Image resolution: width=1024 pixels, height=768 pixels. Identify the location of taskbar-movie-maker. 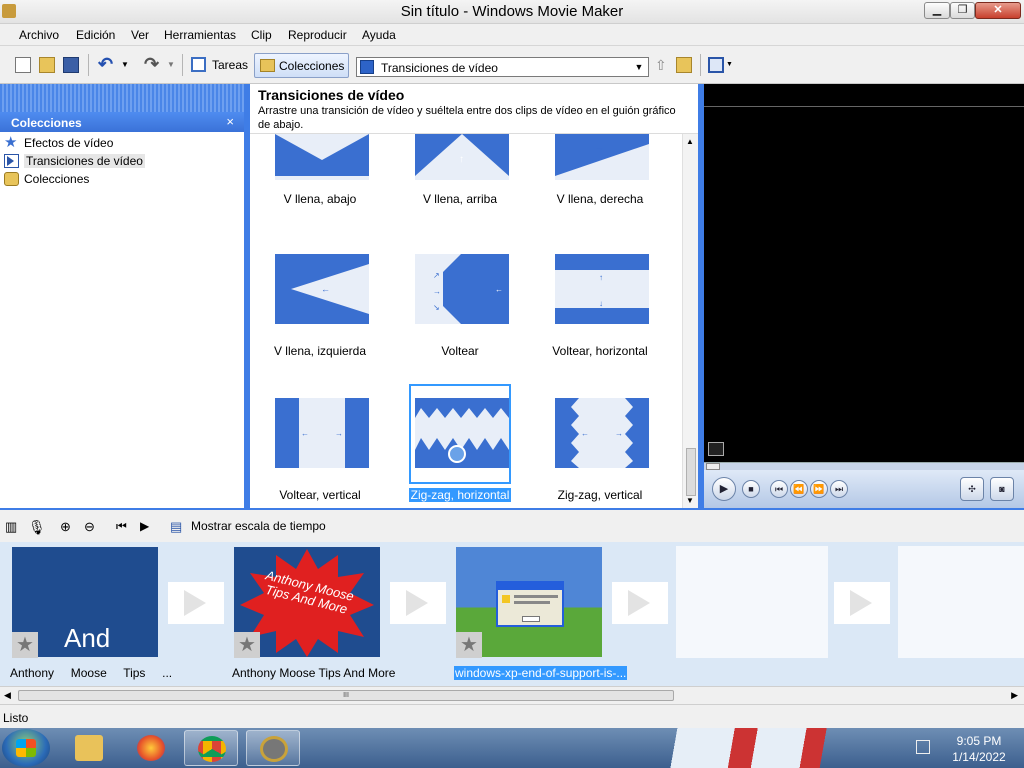
(273, 748).